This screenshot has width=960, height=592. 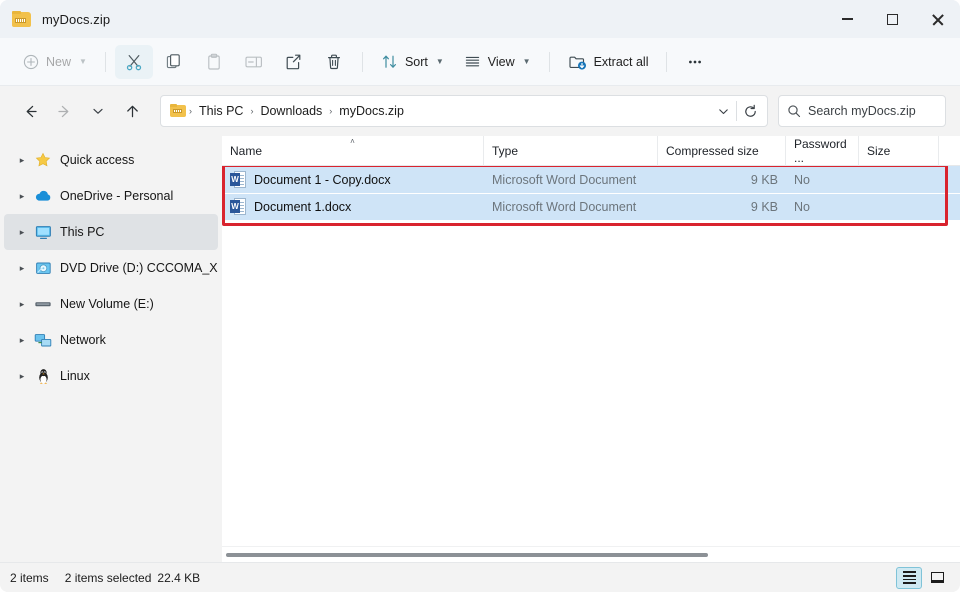 What do you see at coordinates (111, 268) in the screenshot?
I see `sidebar-item-dvd-drive: ▸ DVD Drive (D:) CCCOMA_X6` at bounding box center [111, 268].